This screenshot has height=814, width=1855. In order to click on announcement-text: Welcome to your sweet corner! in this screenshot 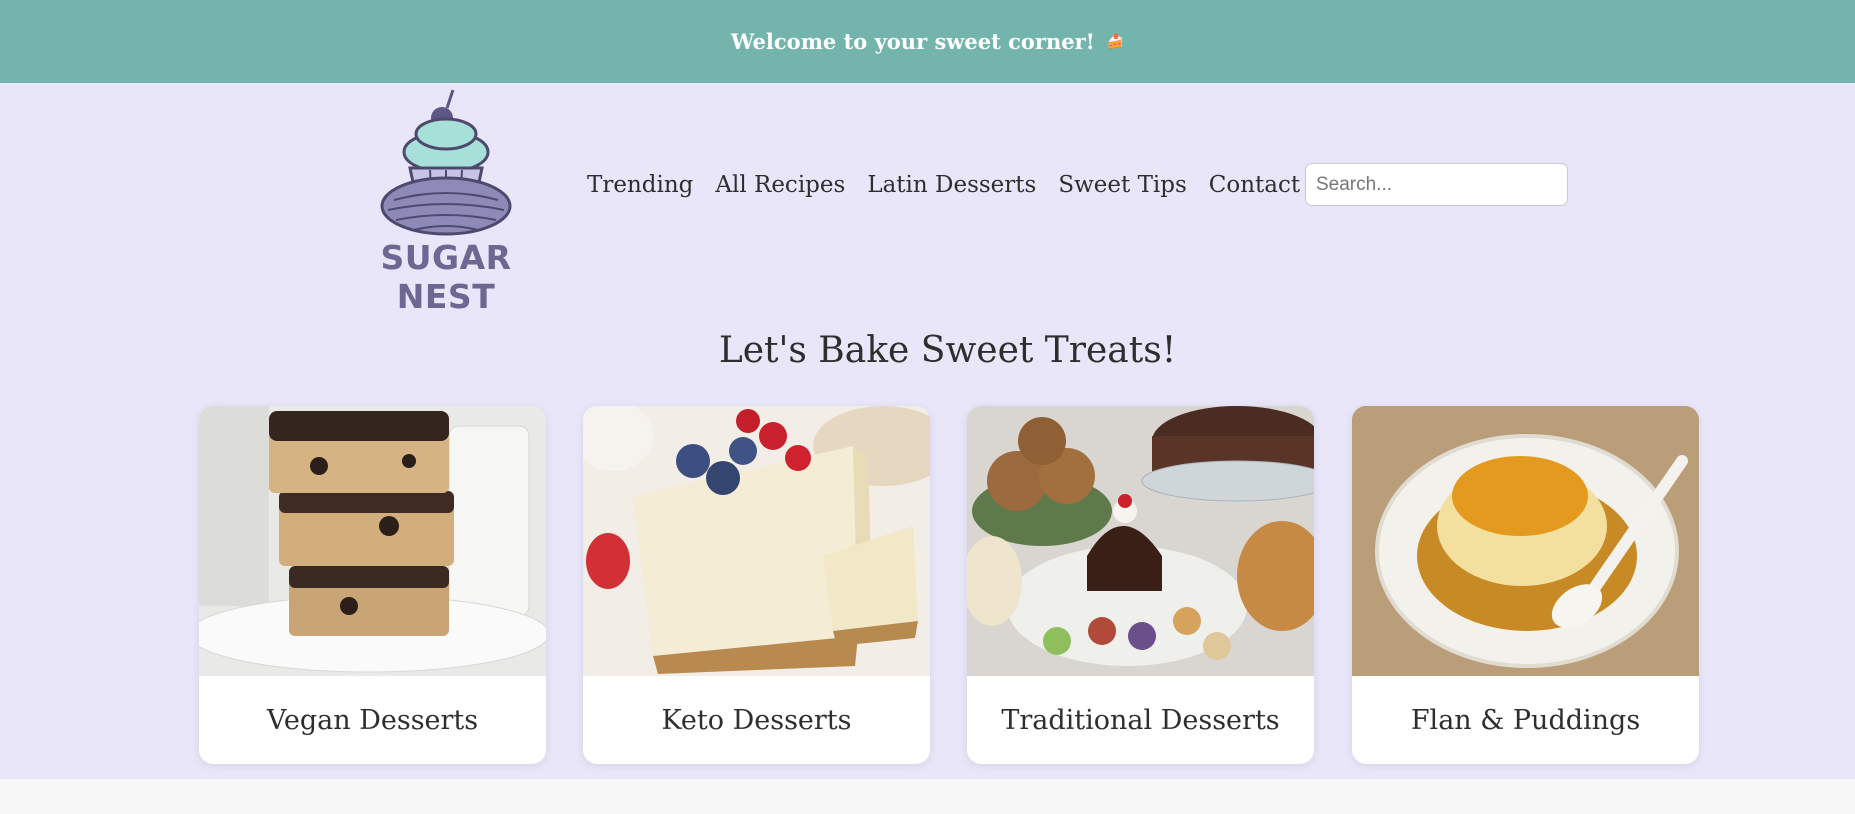, I will do `click(912, 41)`.